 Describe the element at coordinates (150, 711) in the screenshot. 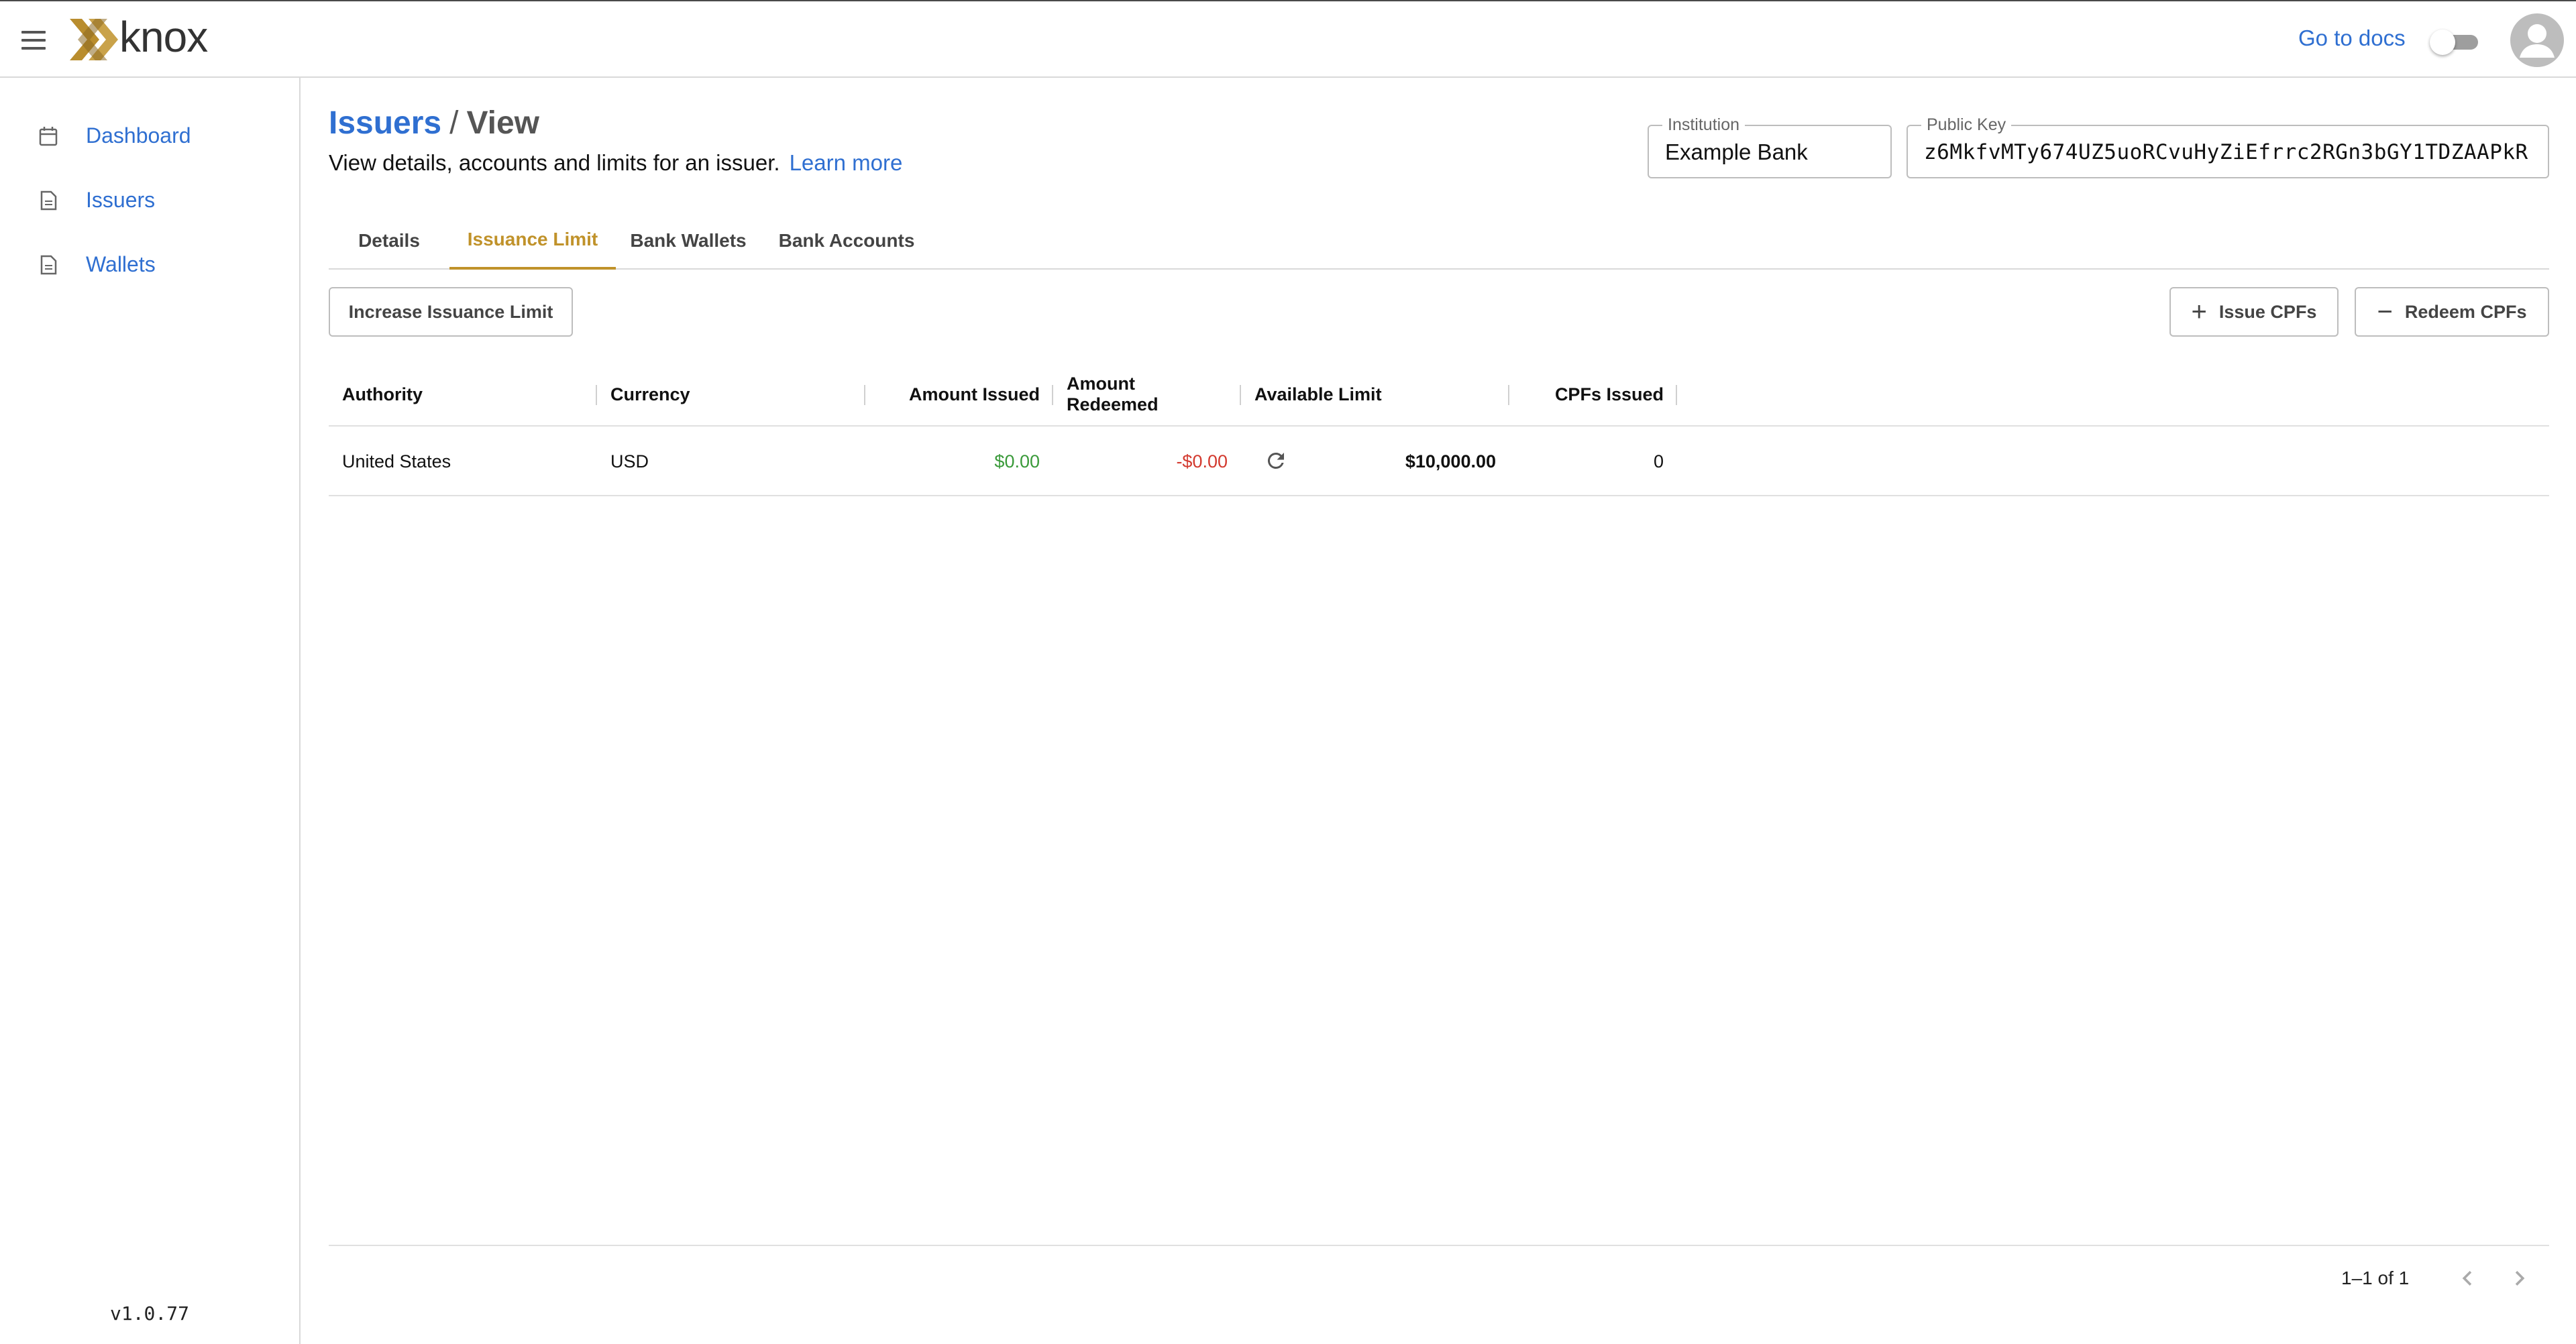

I see `sidebar: Dashboard Issuers Wallets v1.0.77` at that location.